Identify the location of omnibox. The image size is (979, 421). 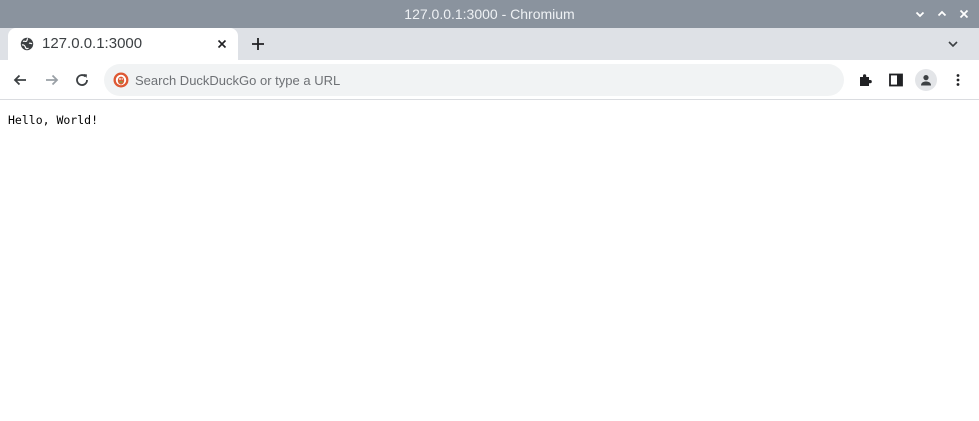
(474, 80).